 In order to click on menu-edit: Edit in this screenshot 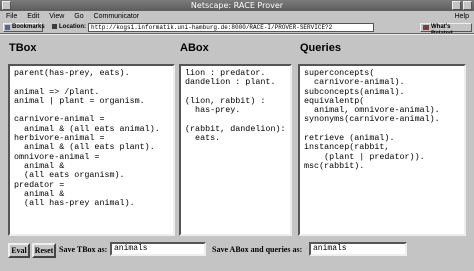, I will do `click(33, 16)`.